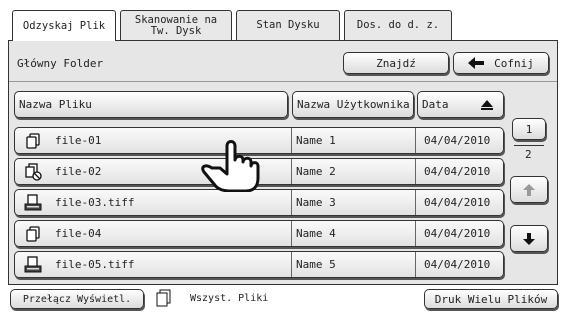  I want to click on tab-skanowanie: Skanowanie na Tw. Dysk, so click(176, 25).